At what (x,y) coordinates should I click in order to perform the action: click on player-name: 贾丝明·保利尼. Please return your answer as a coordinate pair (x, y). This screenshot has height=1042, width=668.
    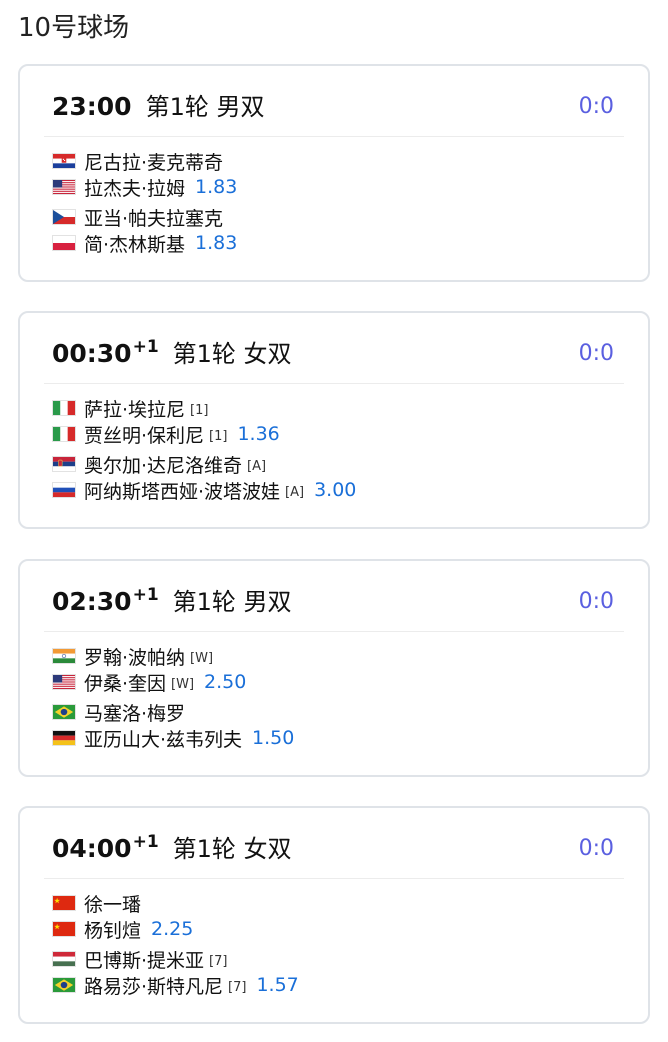
    Looking at the image, I should click on (144, 435).